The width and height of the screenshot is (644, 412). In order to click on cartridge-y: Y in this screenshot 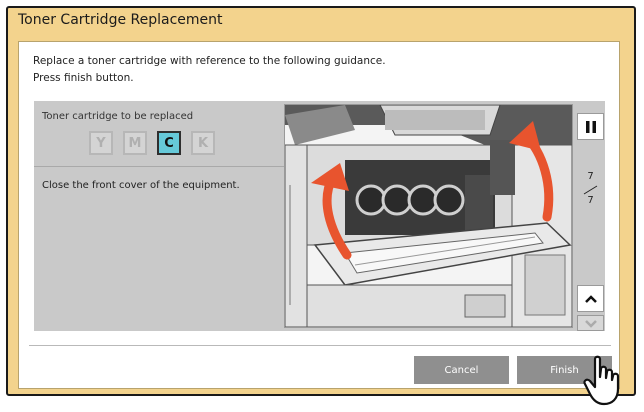, I will do `click(101, 143)`.